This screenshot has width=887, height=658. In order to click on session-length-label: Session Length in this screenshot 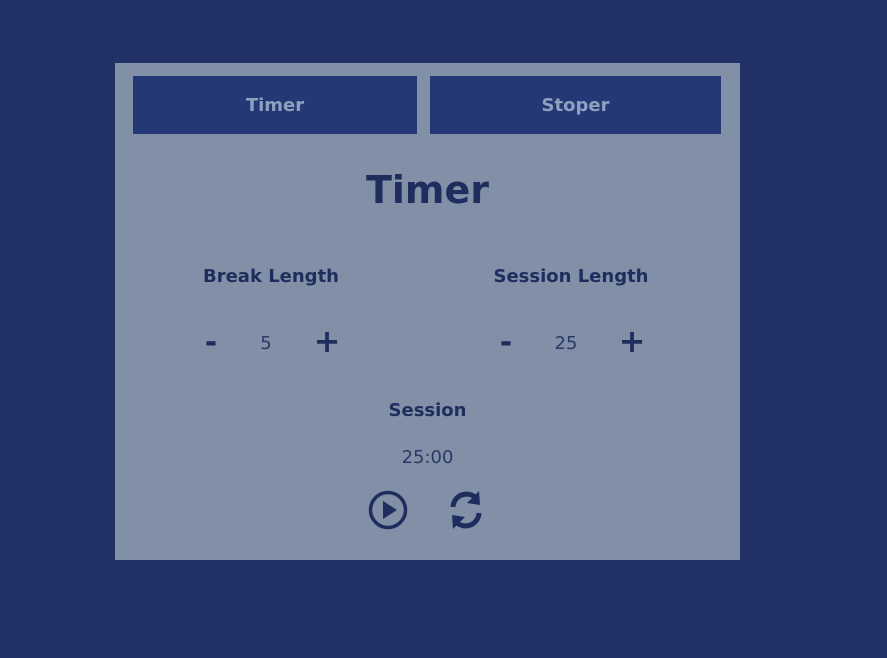, I will do `click(571, 276)`.